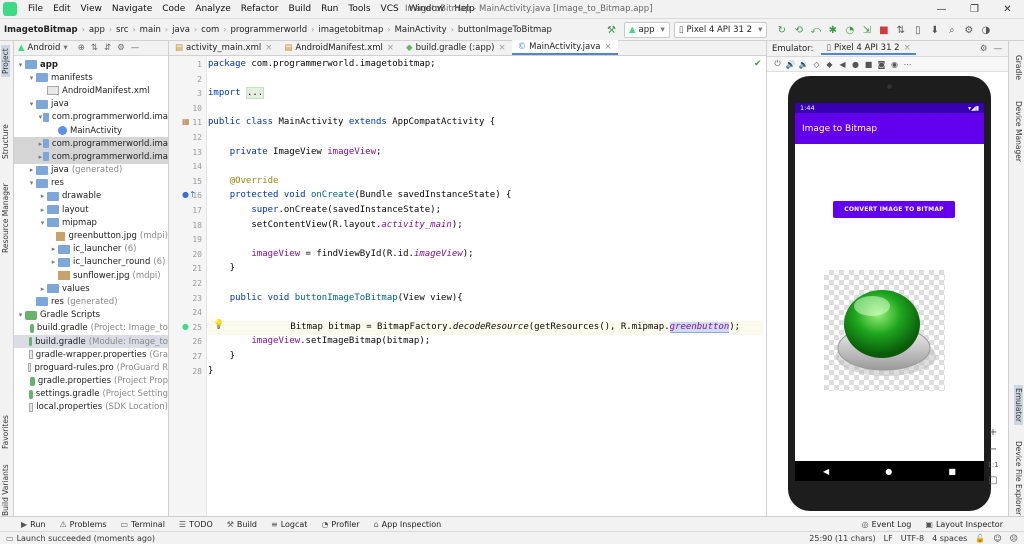  I want to click on tool-window-terminal: ▭ Terminal, so click(143, 524).